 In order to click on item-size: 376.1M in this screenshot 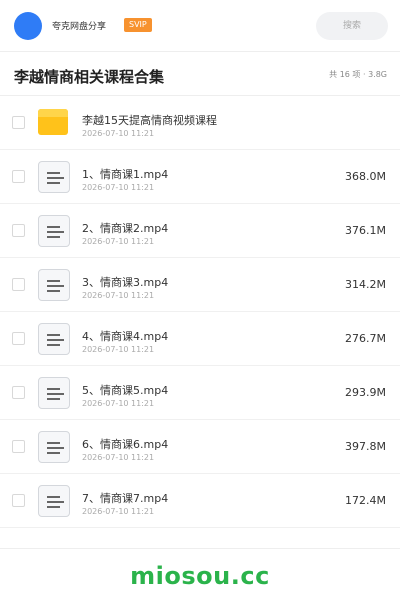, I will do `click(365, 230)`.